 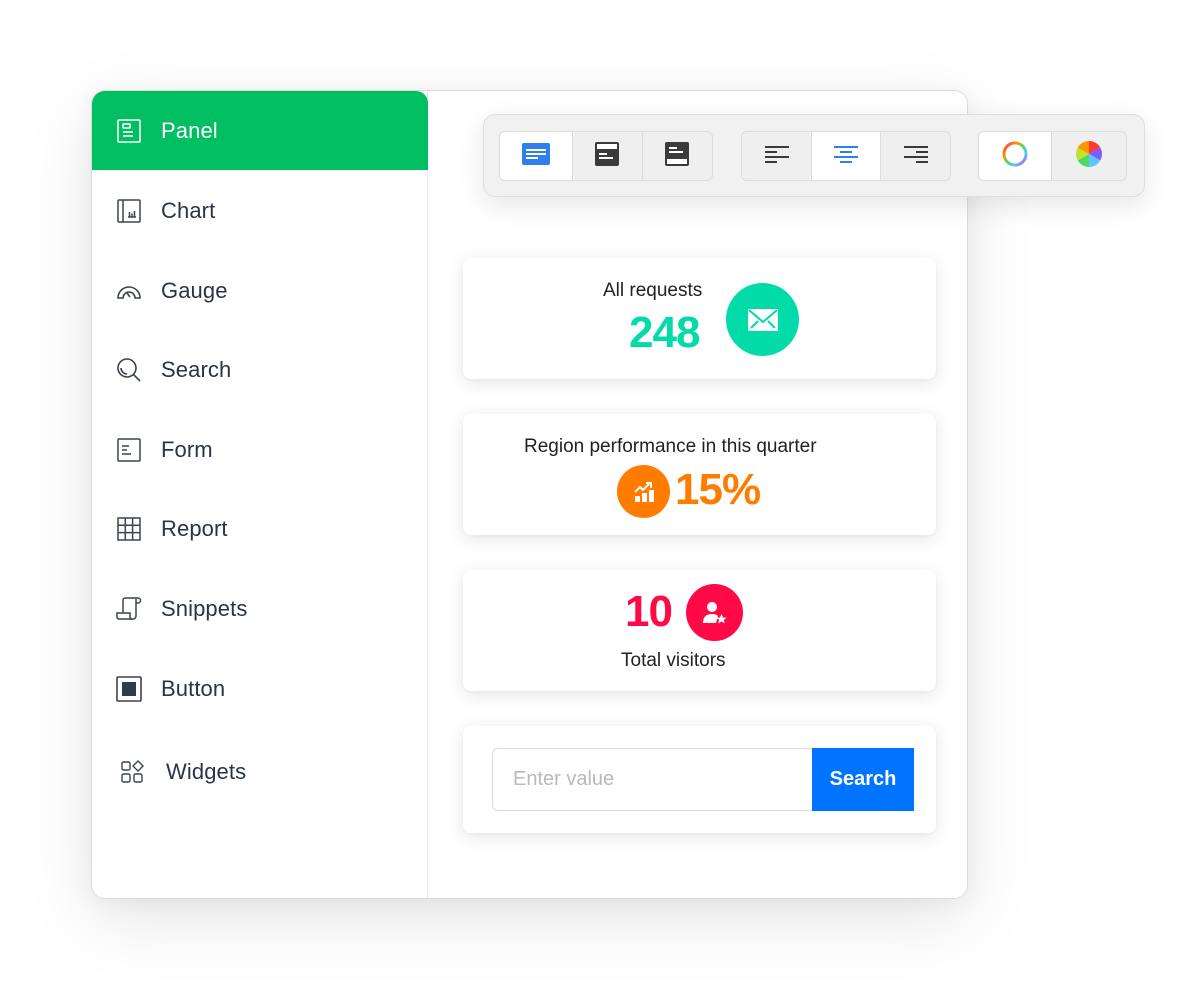 What do you see at coordinates (196, 369) in the screenshot?
I see `sidebar-item-label: Search` at bounding box center [196, 369].